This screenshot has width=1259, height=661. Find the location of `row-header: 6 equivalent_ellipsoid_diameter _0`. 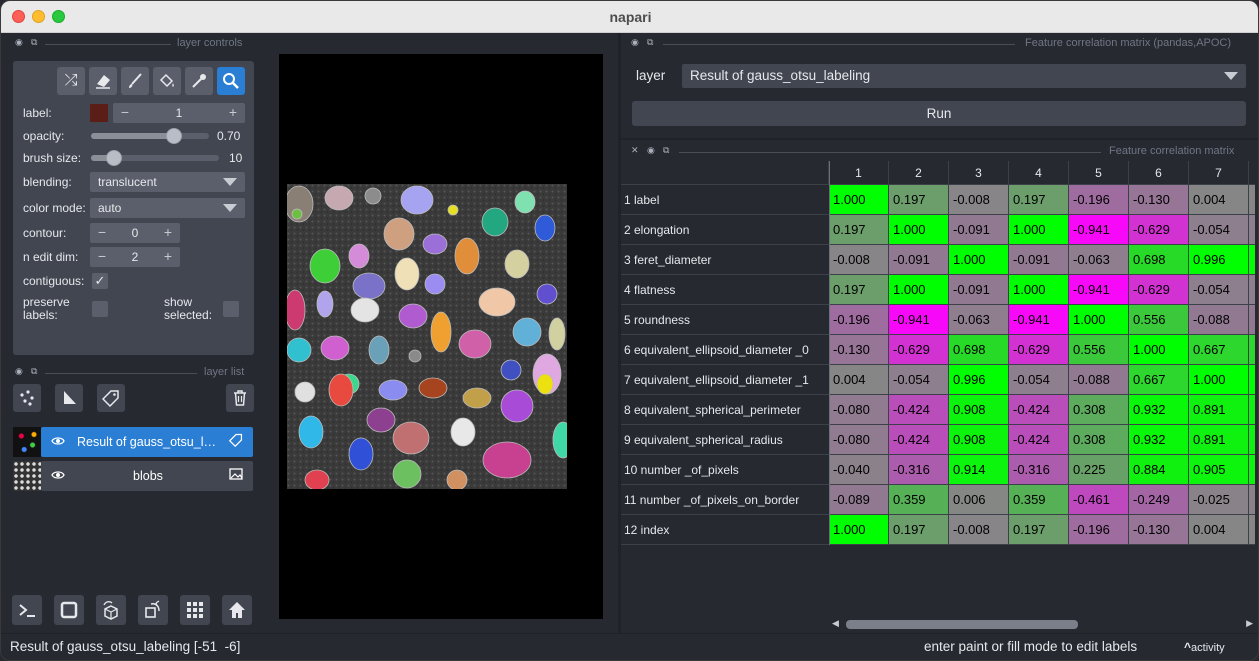

row-header: 6 equivalent_ellipsoid_diameter _0 is located at coordinates (725, 350).